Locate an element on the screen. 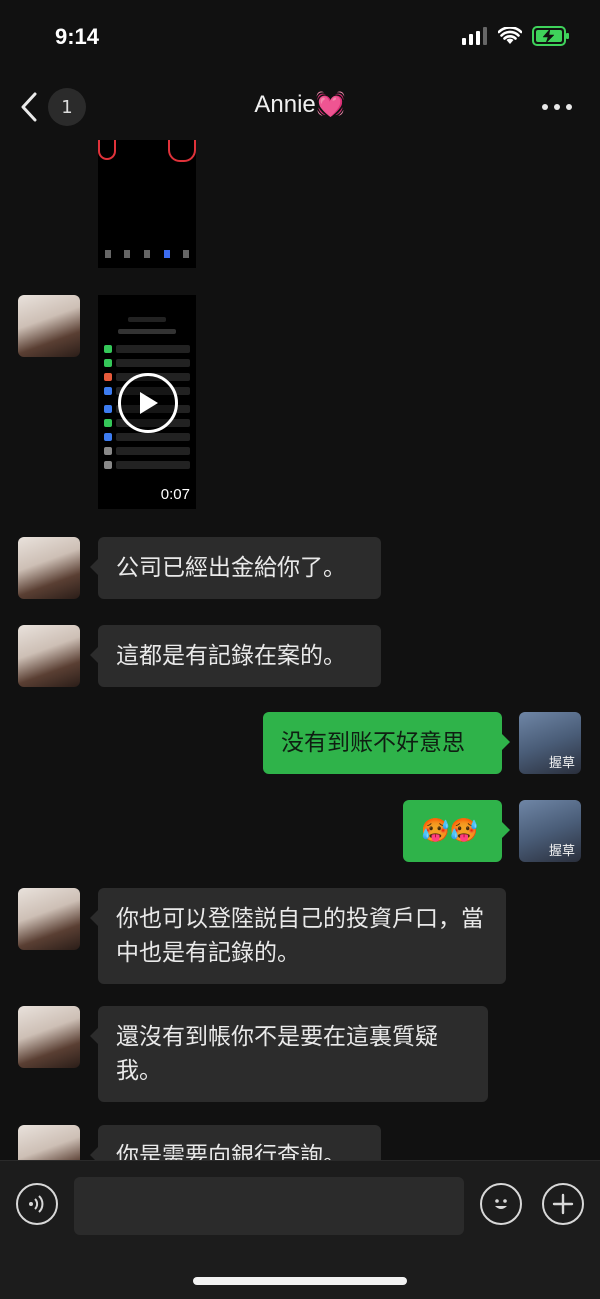 The width and height of the screenshot is (600, 1299). more-actions-button is located at coordinates (563, 1204).